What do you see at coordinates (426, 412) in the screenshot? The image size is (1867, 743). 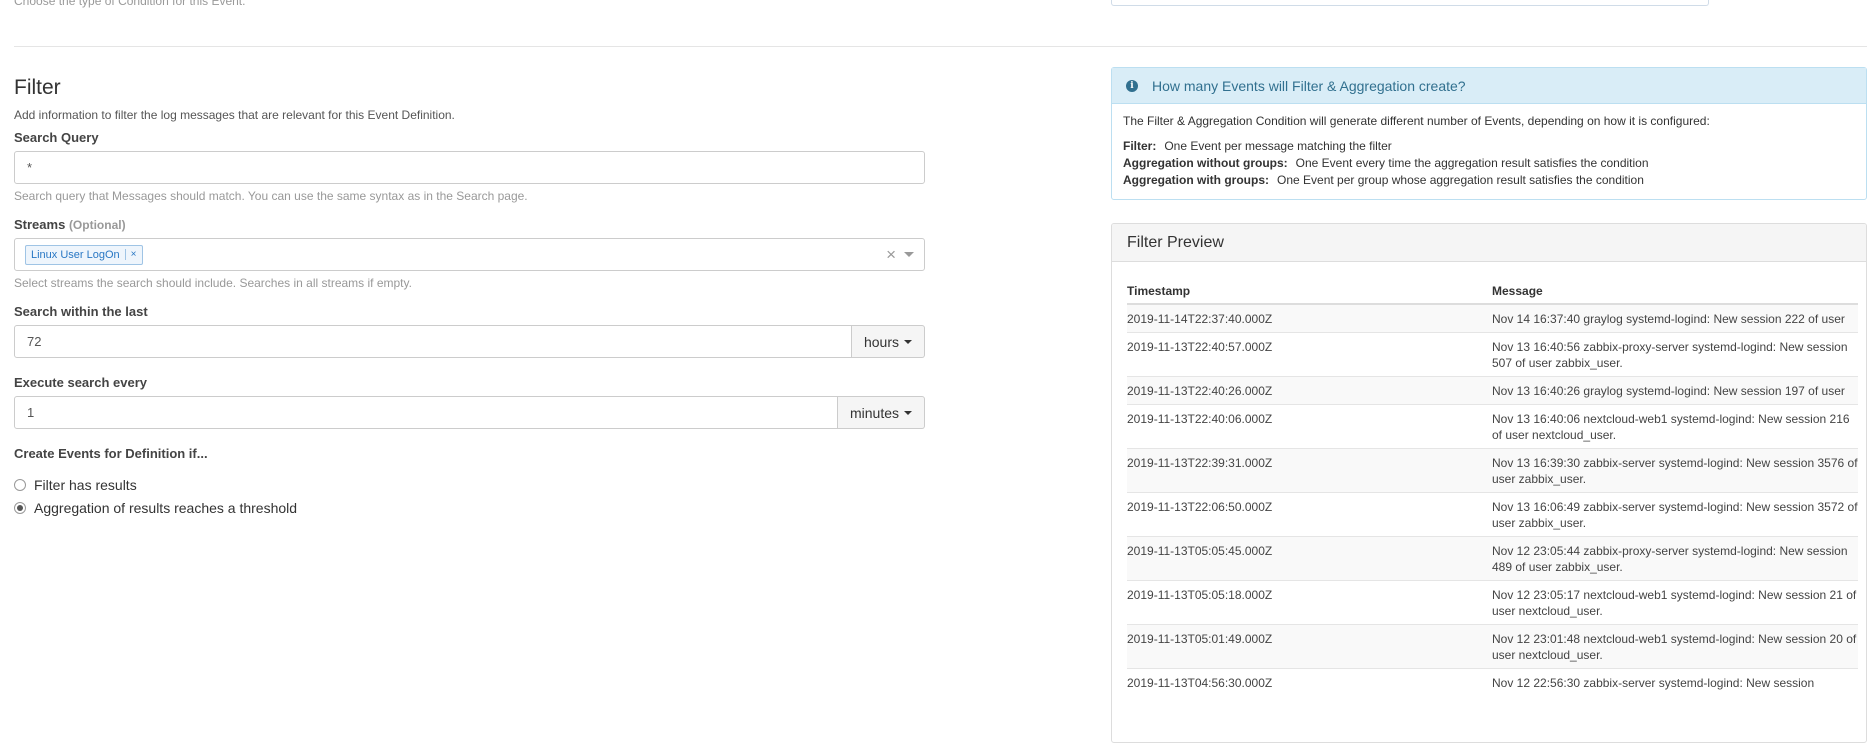 I see `execute-every-input: 1` at bounding box center [426, 412].